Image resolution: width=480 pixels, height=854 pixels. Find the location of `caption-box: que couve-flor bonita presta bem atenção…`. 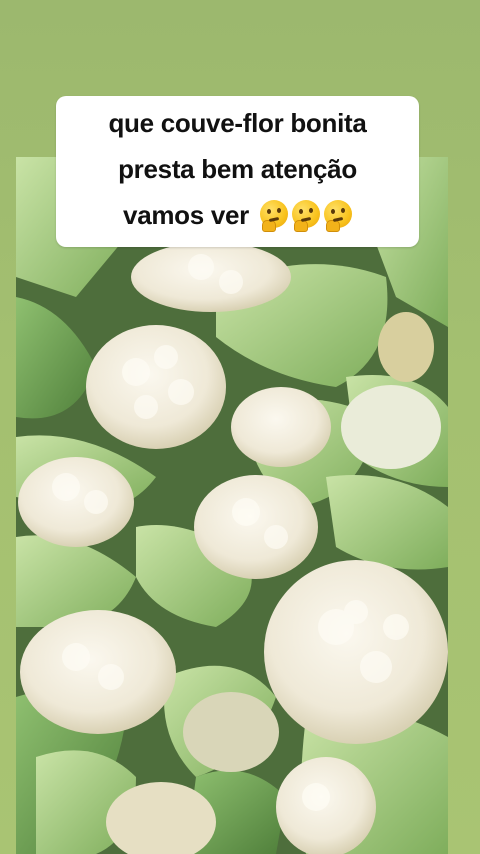

caption-box: que couve-flor bonita presta bem atenção… is located at coordinates (237, 171).